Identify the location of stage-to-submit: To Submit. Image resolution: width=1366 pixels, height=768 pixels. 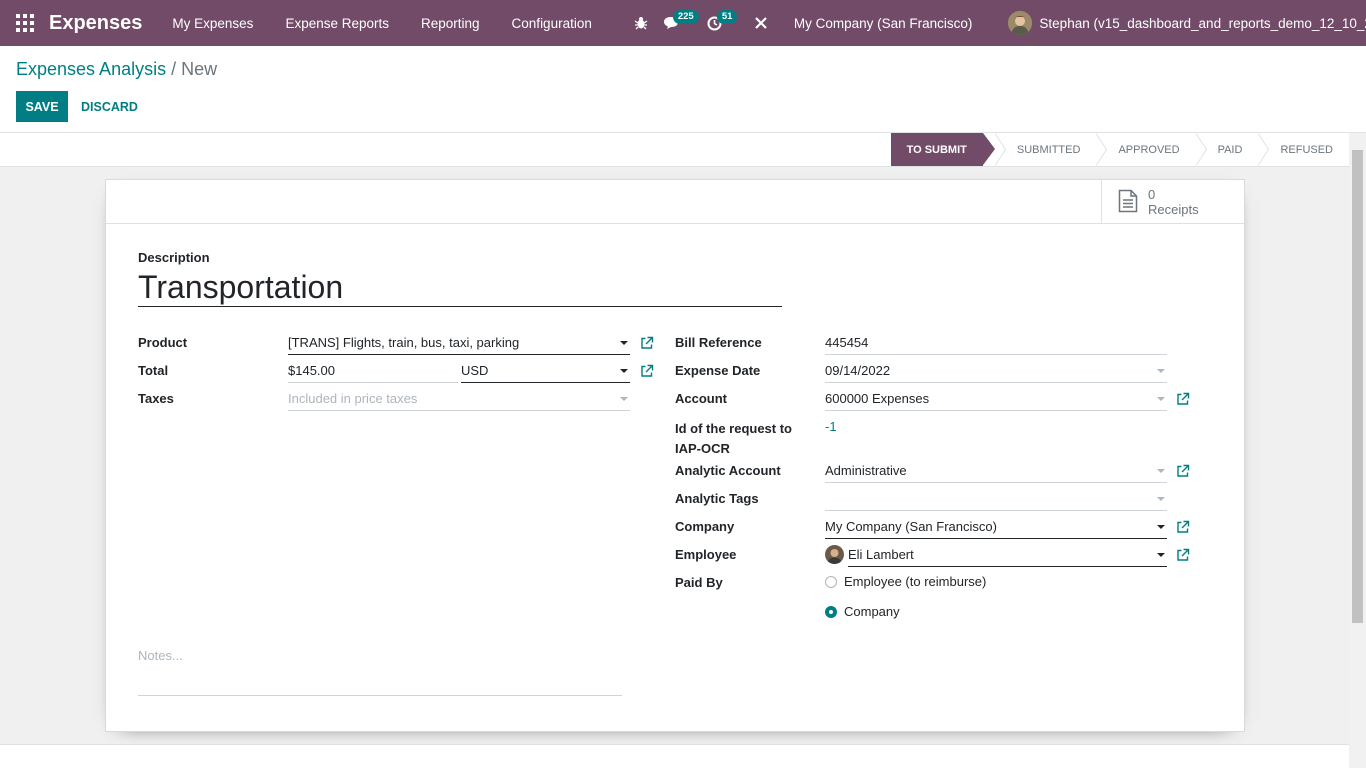
(943, 149).